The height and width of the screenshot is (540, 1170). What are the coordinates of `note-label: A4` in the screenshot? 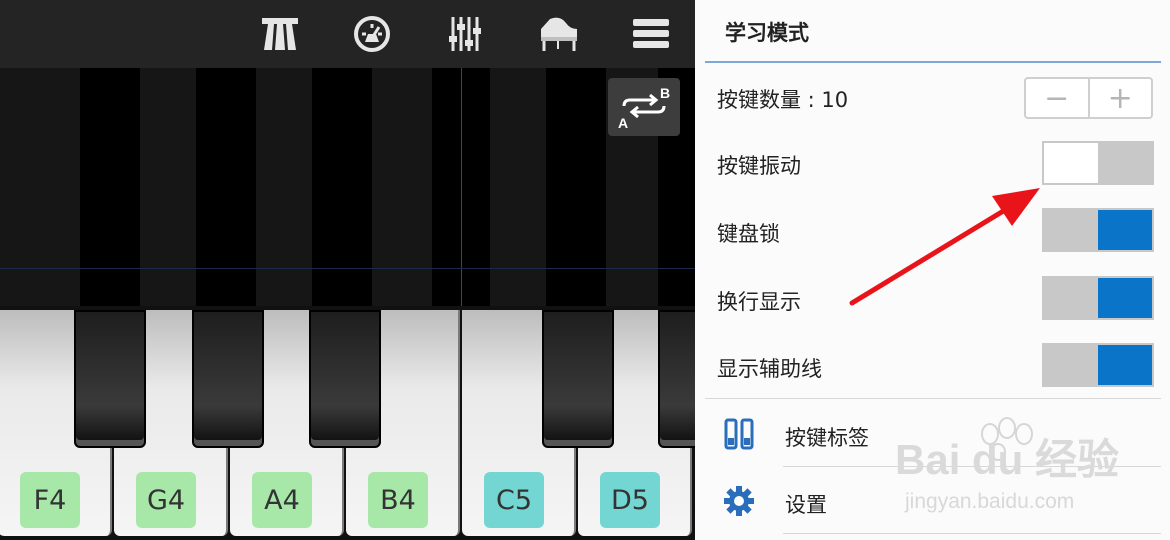 It's located at (282, 500).